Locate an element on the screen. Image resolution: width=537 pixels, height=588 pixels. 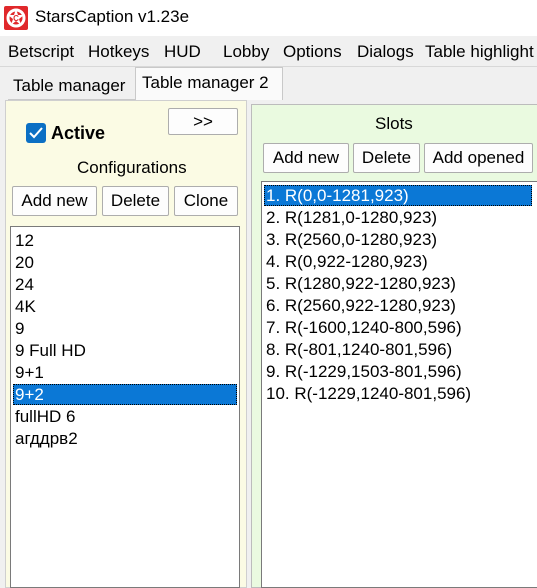
checkmark-icon is located at coordinates (36, 133).